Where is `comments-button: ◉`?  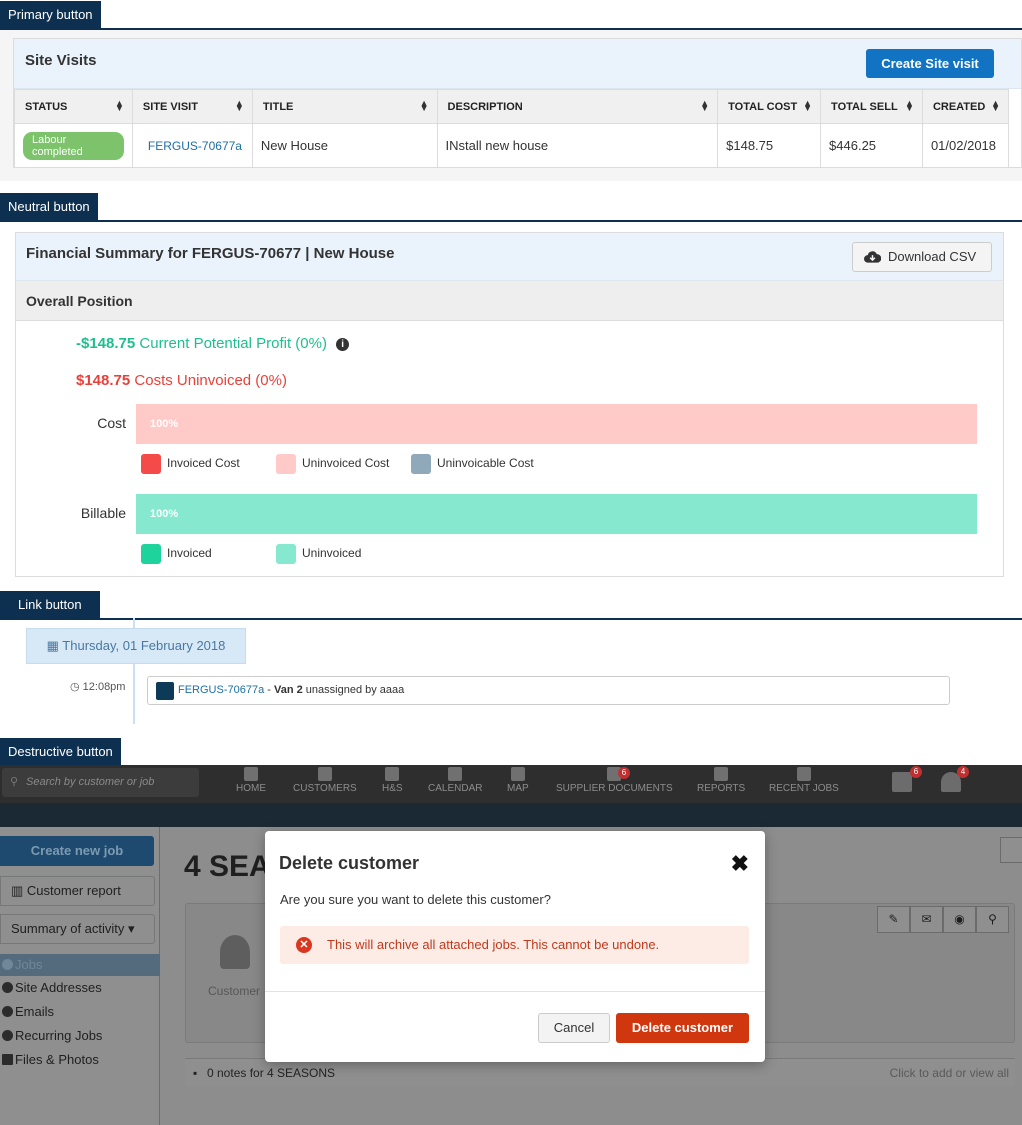
comments-button: ◉ is located at coordinates (959, 919).